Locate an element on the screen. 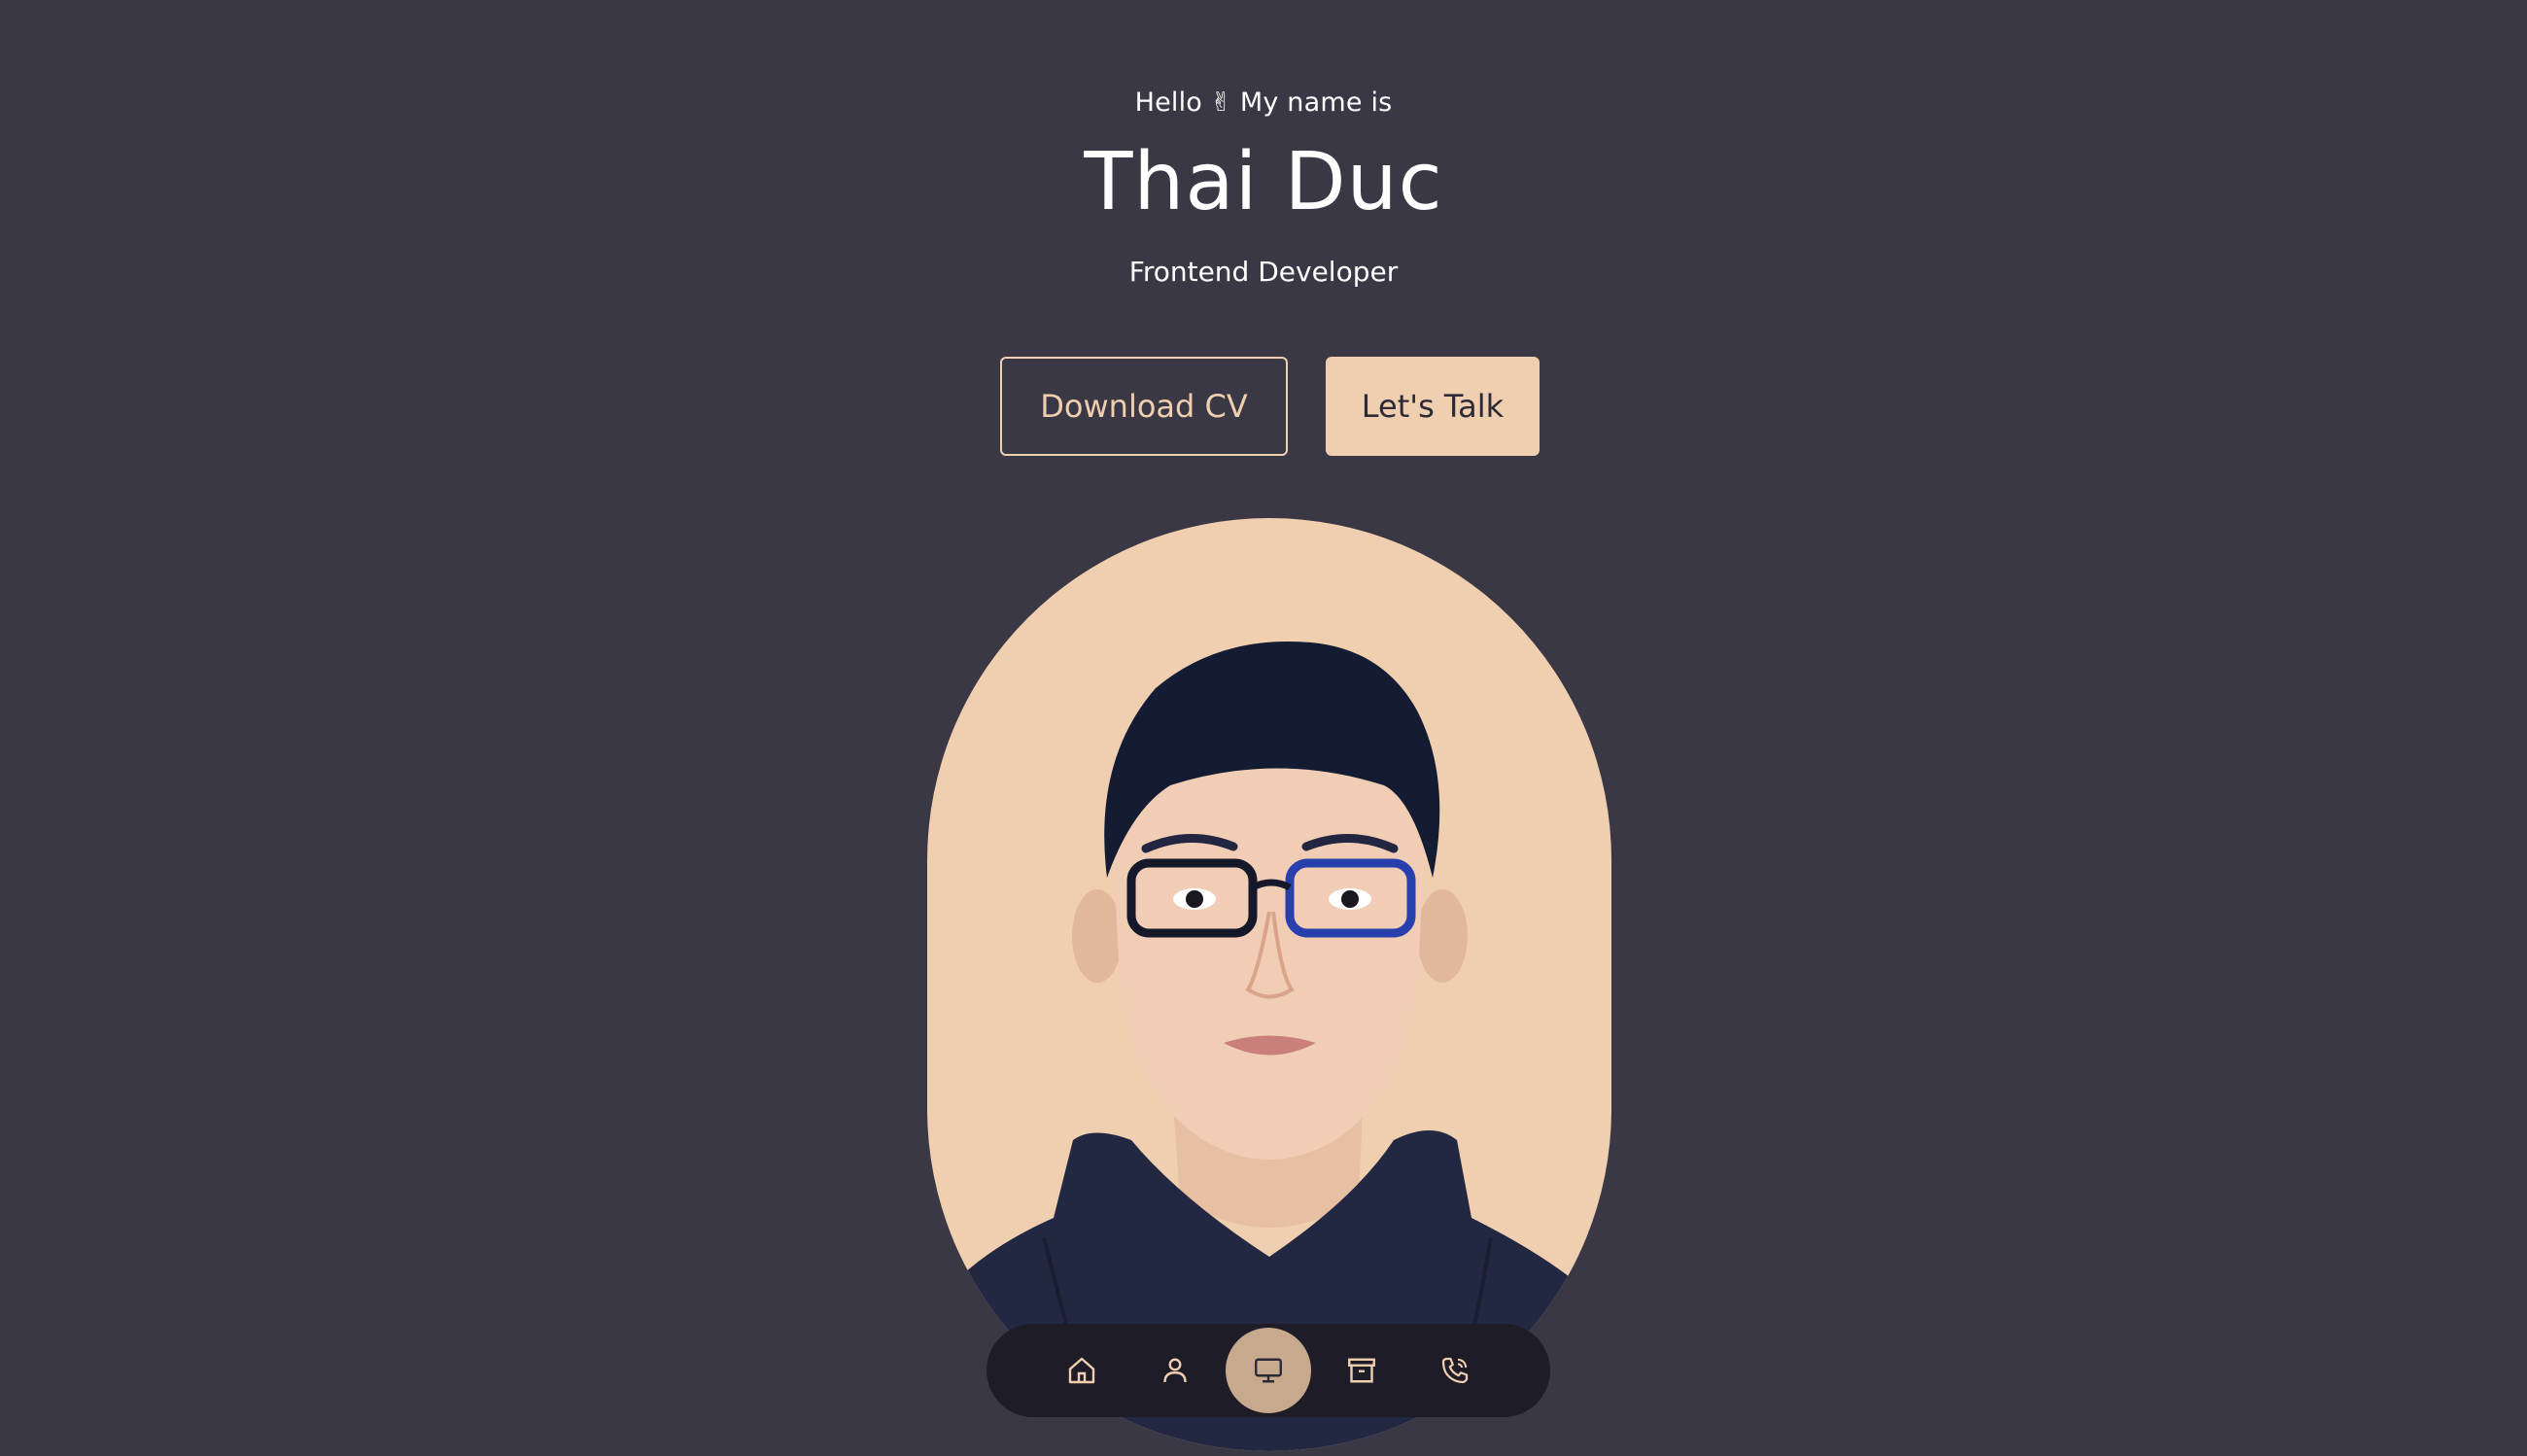 The width and height of the screenshot is (2527, 1456). nav-experience is located at coordinates (1268, 1370).